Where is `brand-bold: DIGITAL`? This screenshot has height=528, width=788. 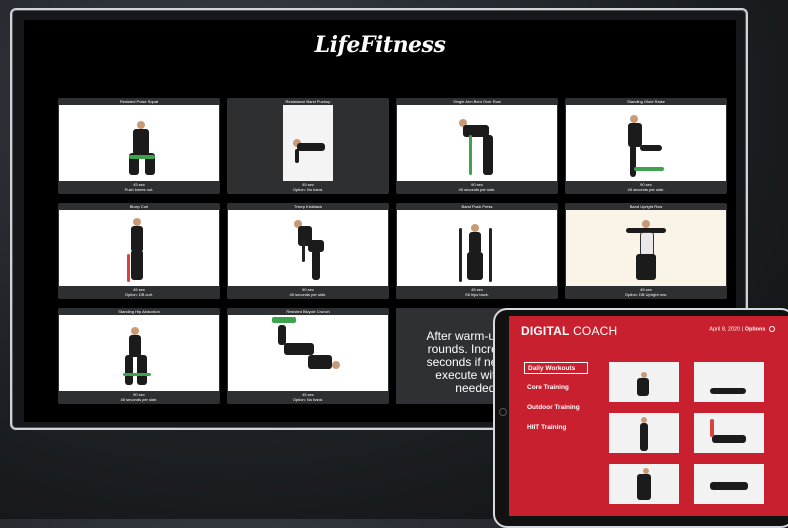
brand-bold: DIGITAL is located at coordinates (545, 331).